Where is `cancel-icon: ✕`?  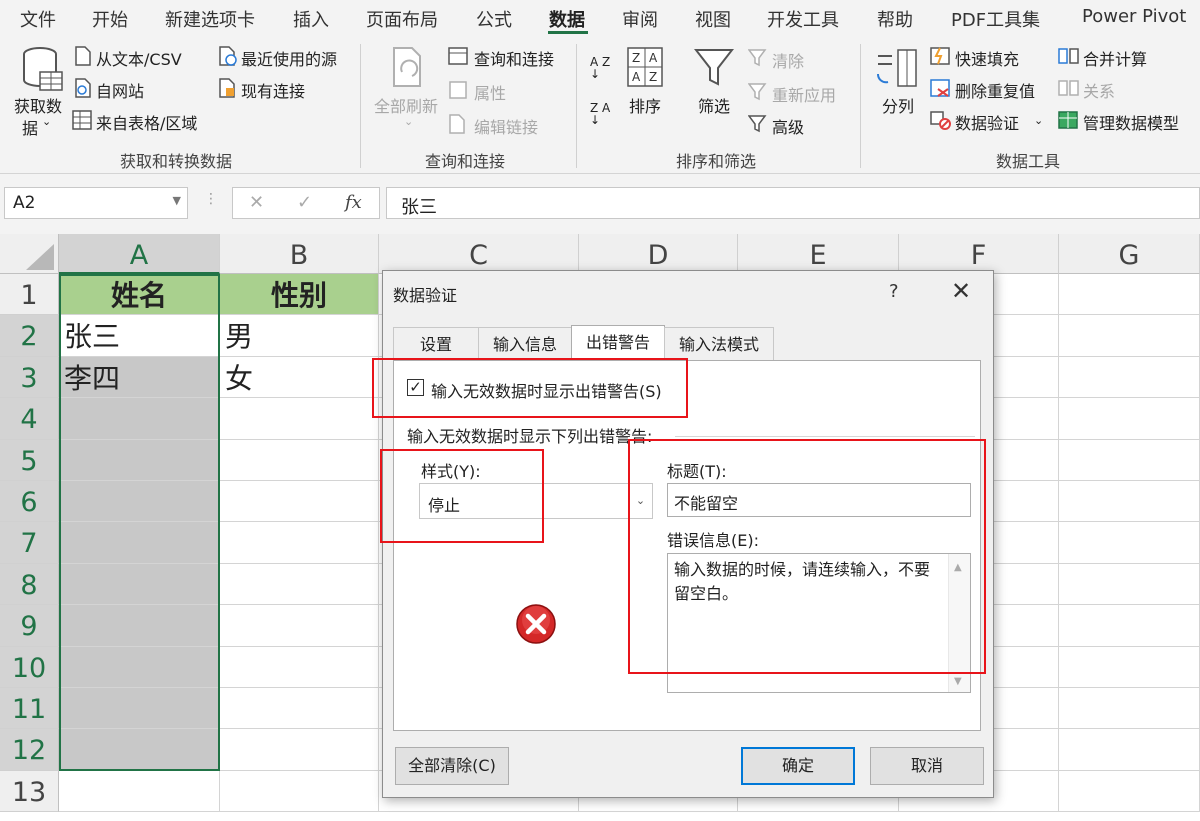
cancel-icon: ✕ is located at coordinates (256, 202).